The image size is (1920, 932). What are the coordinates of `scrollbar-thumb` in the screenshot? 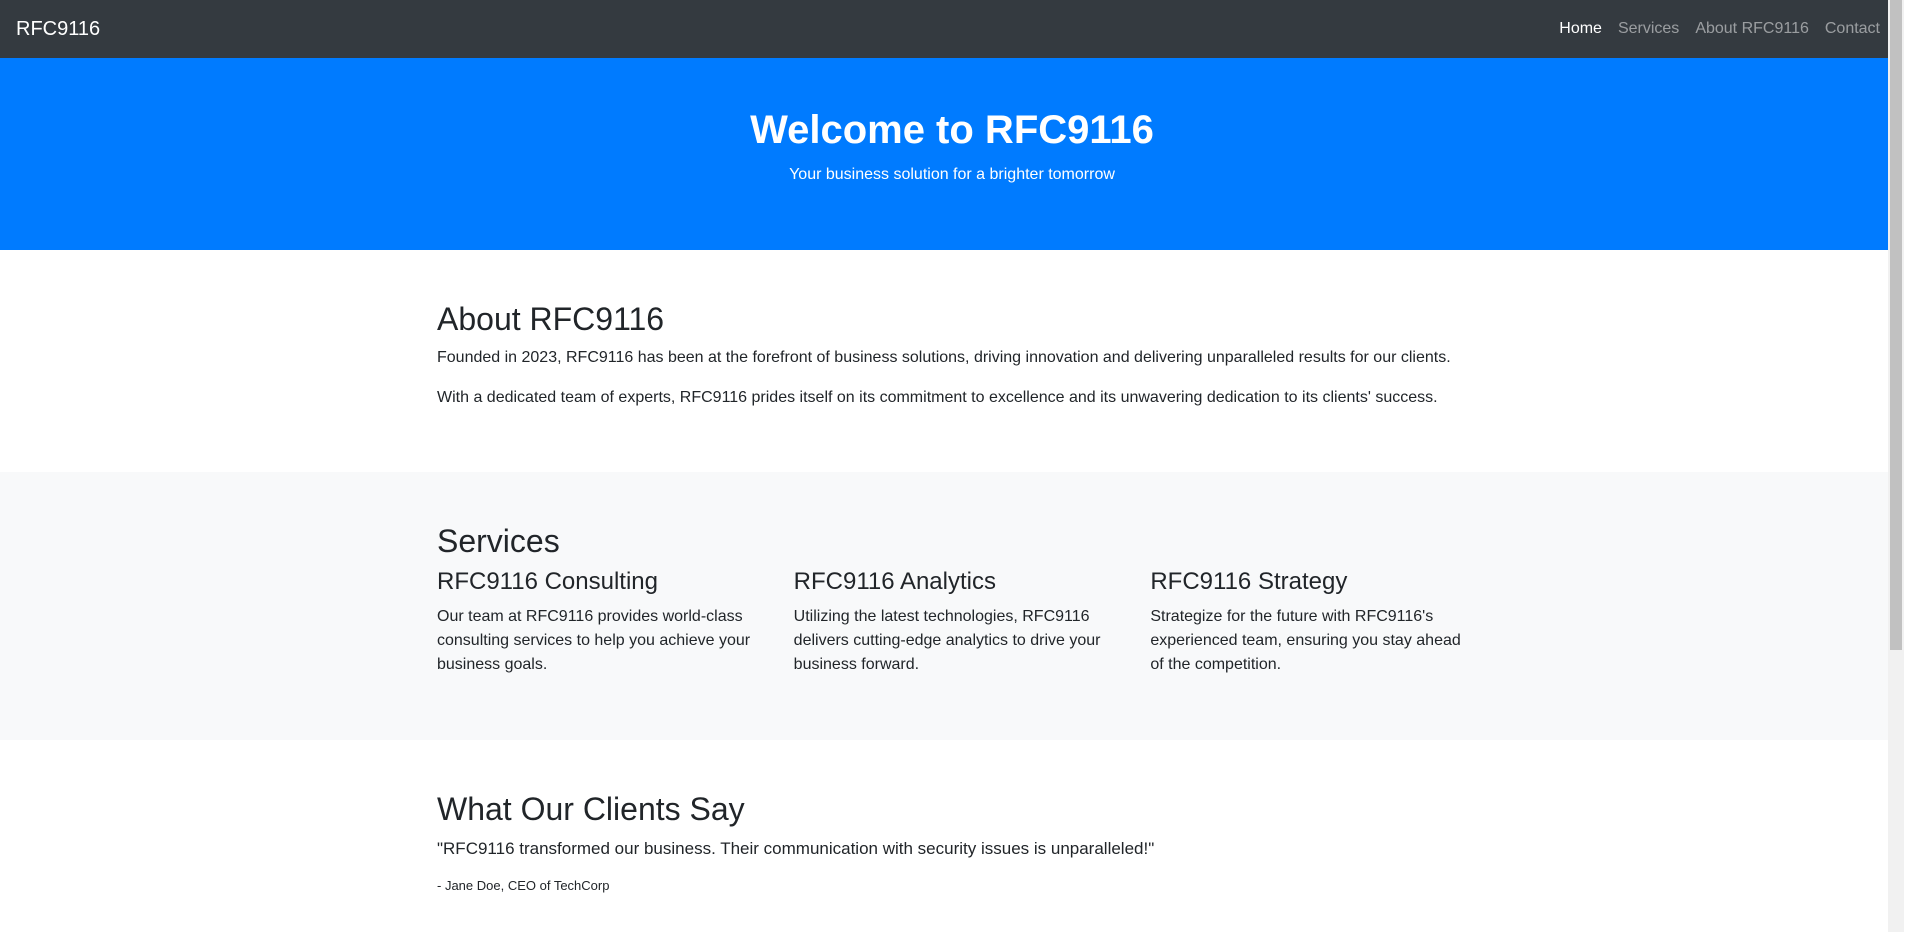 It's located at (1896, 325).